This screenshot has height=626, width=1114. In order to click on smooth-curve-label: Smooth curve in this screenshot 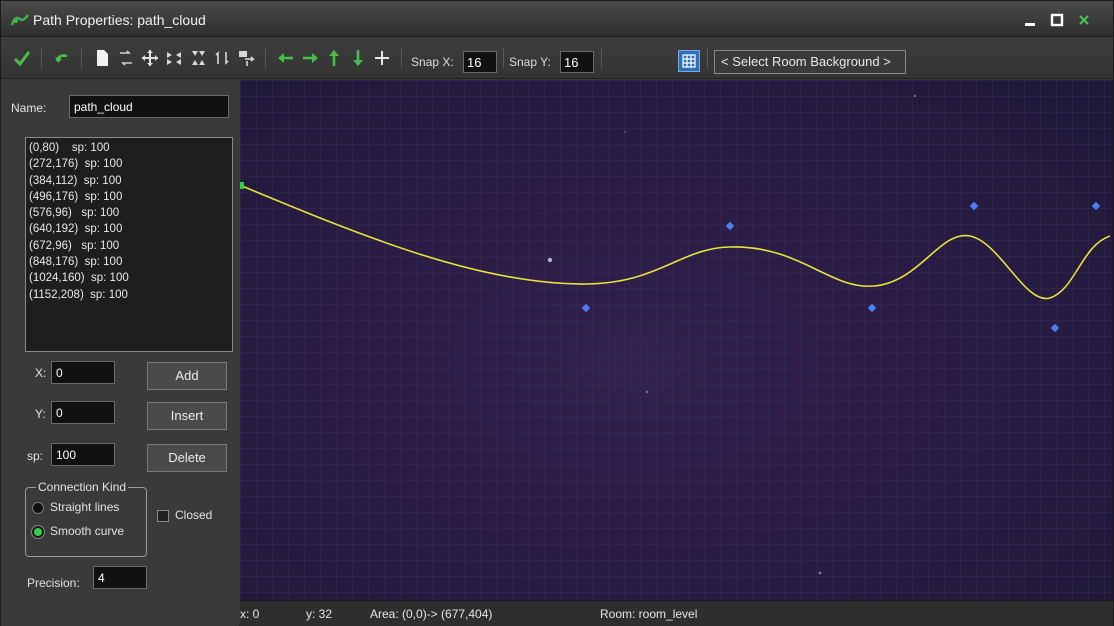, I will do `click(87, 531)`.